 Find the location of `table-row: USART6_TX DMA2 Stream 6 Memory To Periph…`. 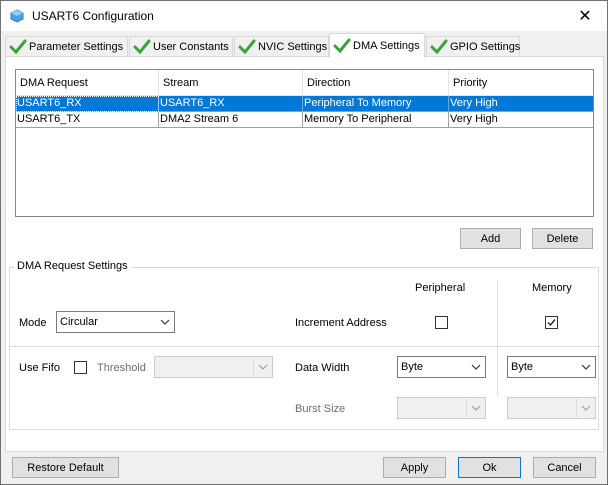

table-row: USART6_TX DMA2 Stream 6 Memory To Periph… is located at coordinates (304, 120).